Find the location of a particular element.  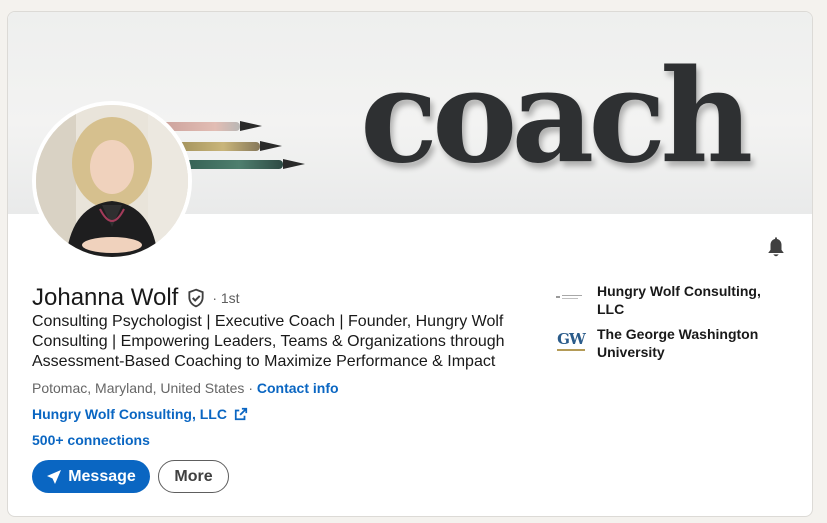

hungry-wolf-logo is located at coordinates (571, 297).